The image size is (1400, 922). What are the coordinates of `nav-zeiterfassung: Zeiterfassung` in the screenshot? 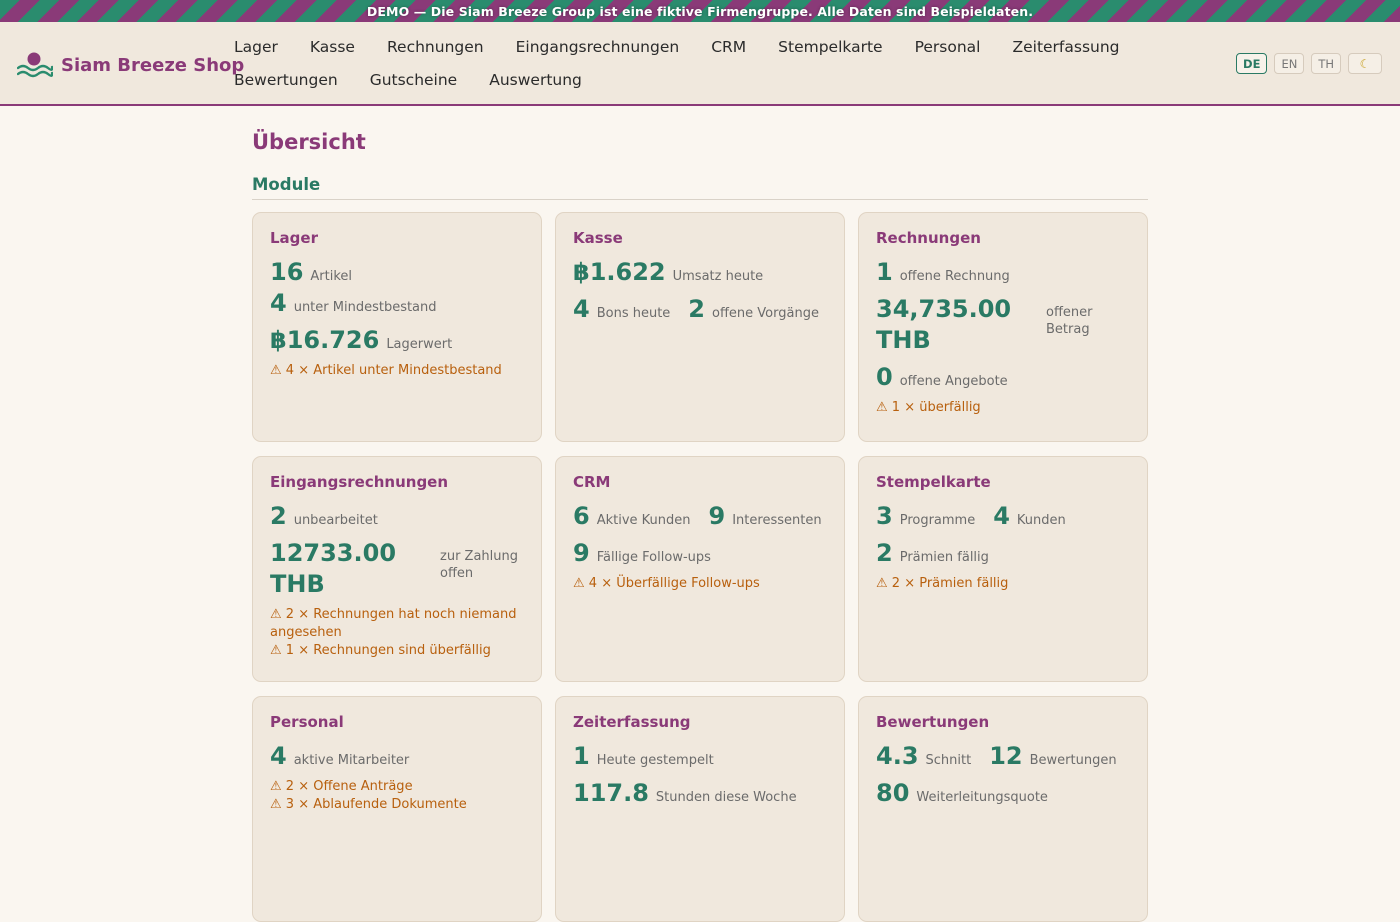 It's located at (1065, 47).